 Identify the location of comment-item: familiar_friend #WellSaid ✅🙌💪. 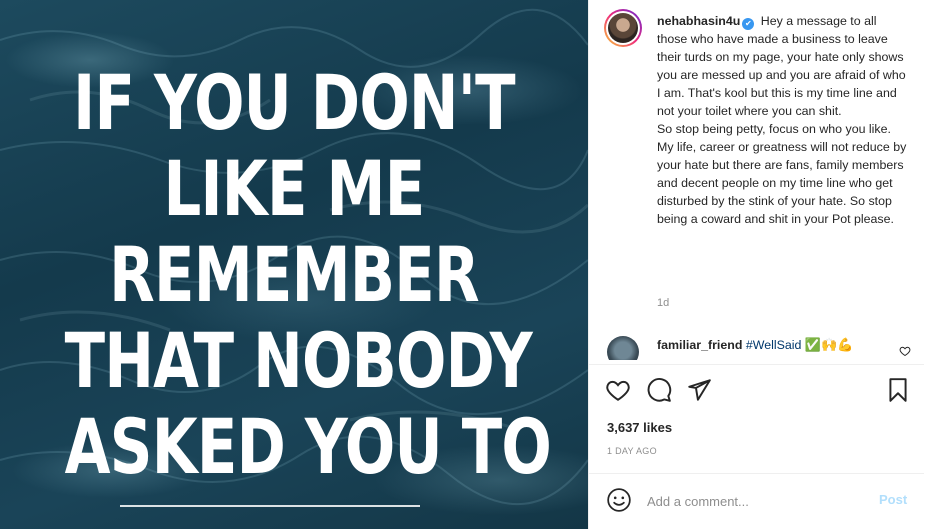
(777, 345).